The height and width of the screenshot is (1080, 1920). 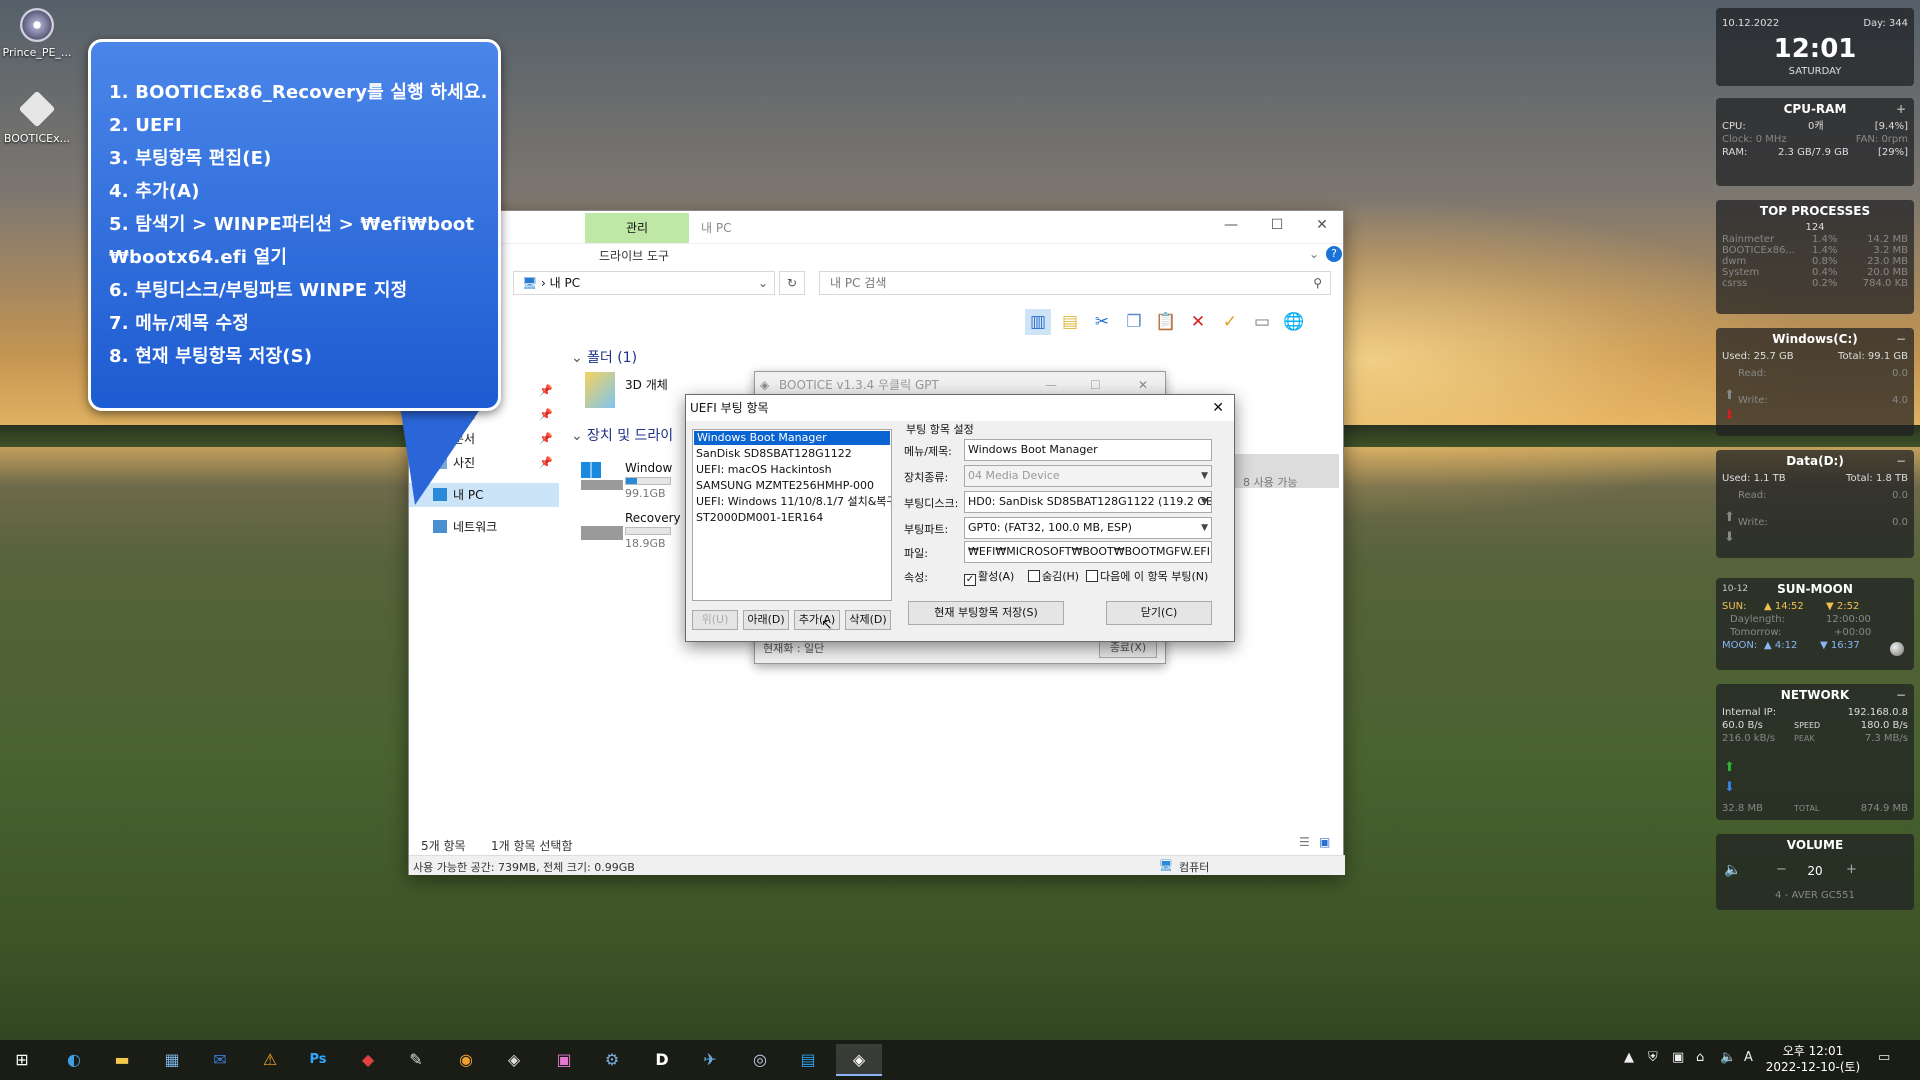 What do you see at coordinates (1198, 322) in the screenshot?
I see `delete-icon: ✕` at bounding box center [1198, 322].